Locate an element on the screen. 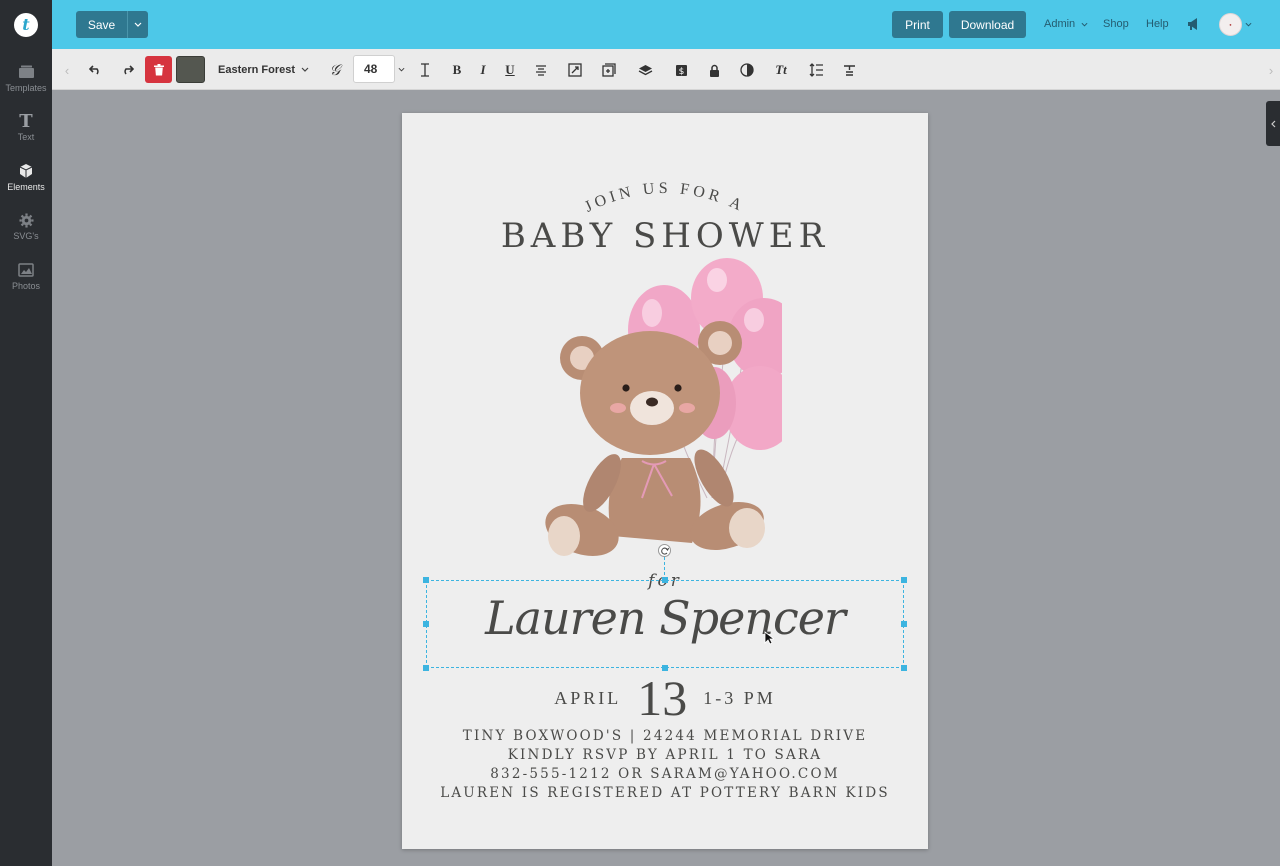 This screenshot has width=1280, height=866. panel-toggle is located at coordinates (1273, 123).